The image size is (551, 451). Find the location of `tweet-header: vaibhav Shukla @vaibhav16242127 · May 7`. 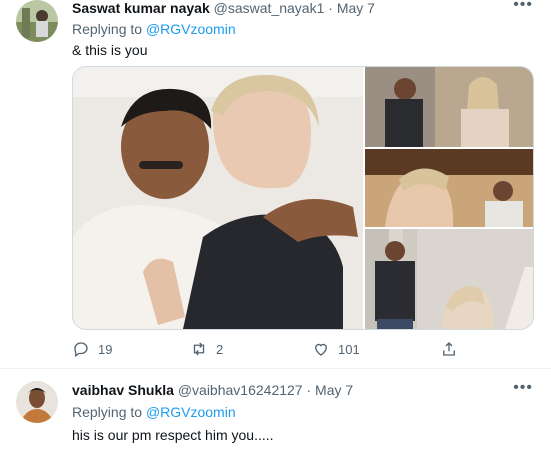

tweet-header: vaibhav Shukla @vaibhav16242127 · May 7 is located at coordinates (212, 390).